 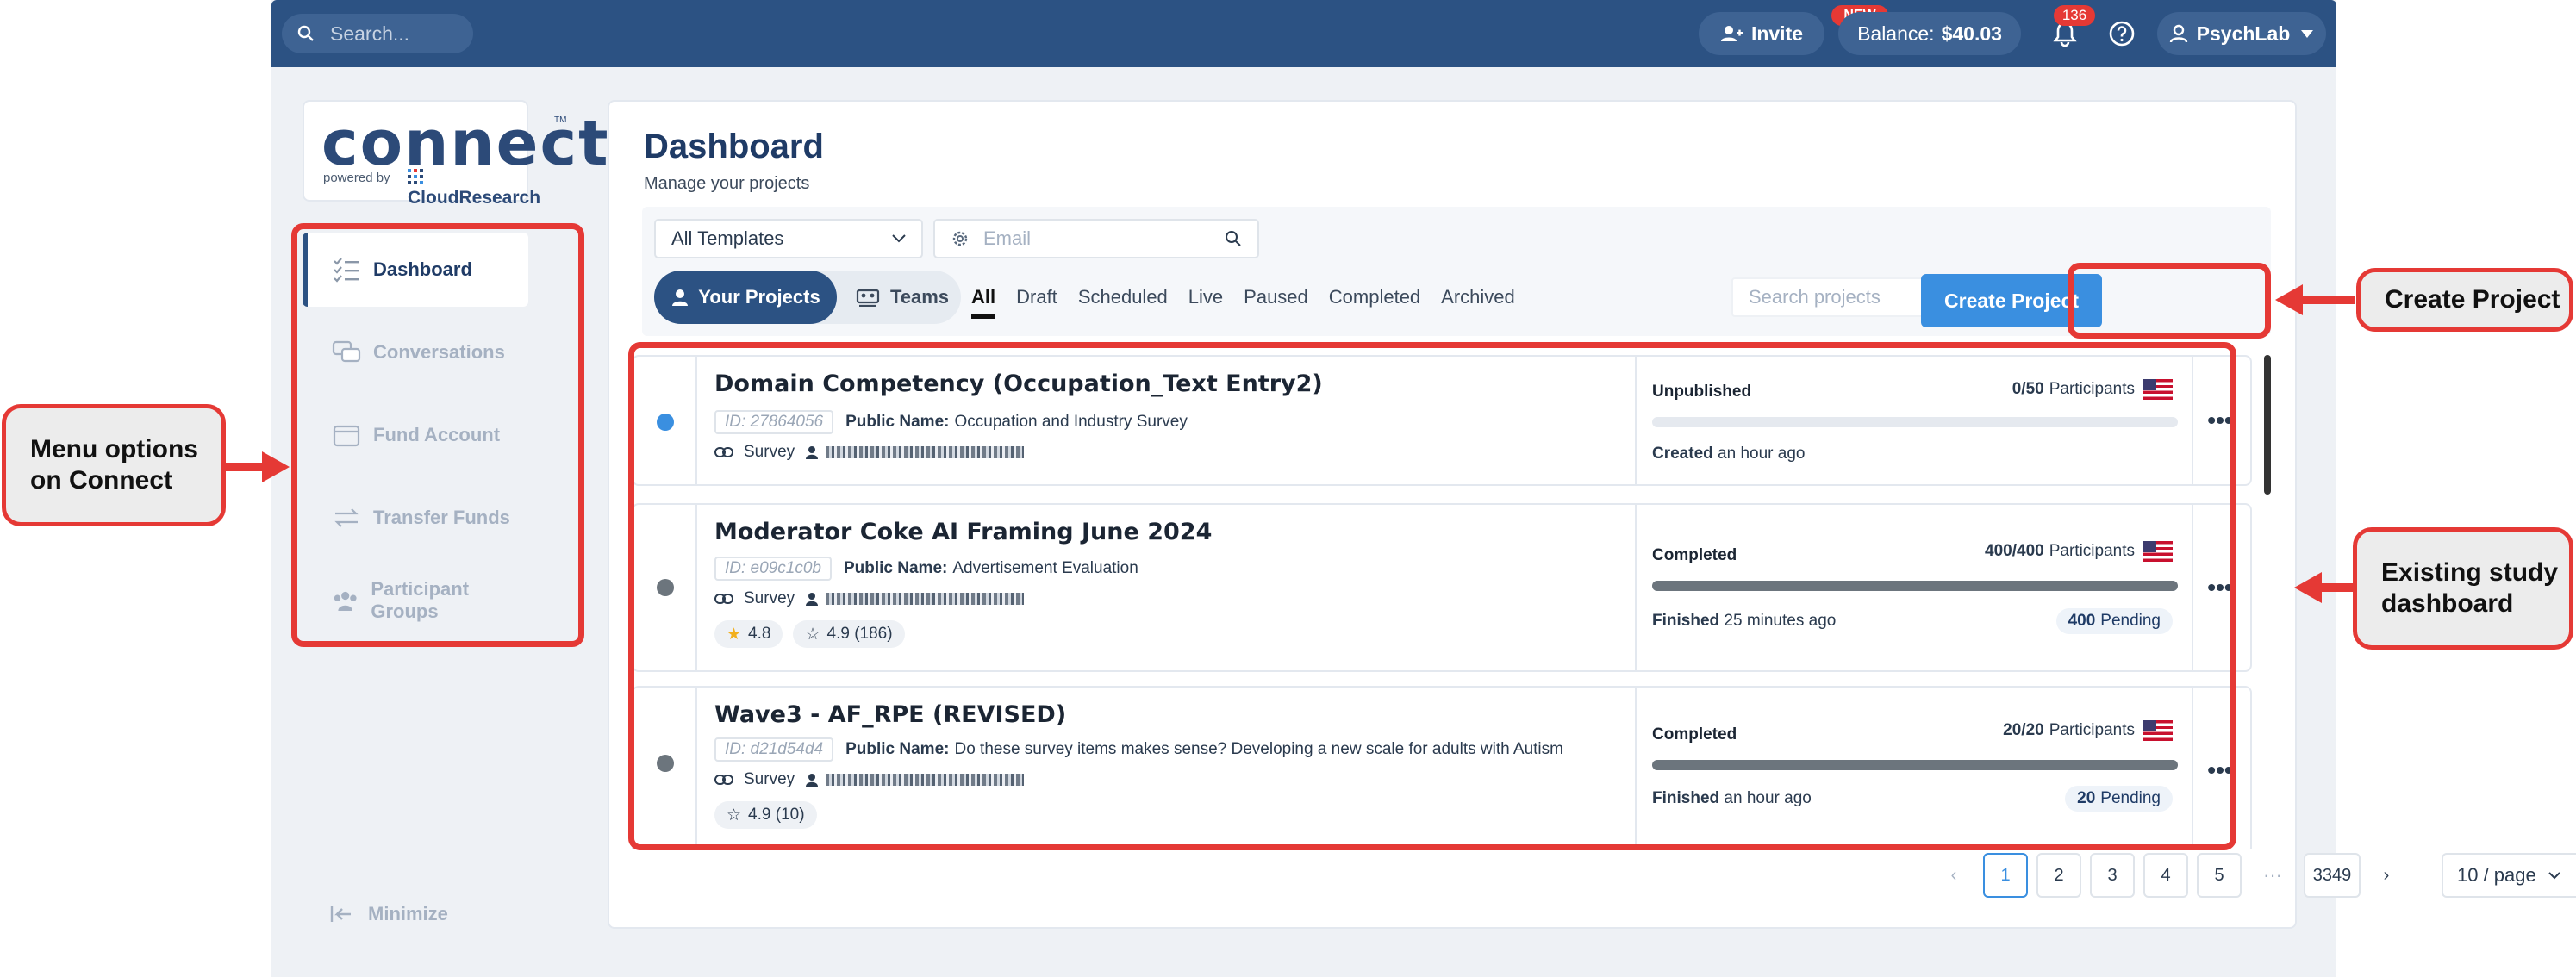 What do you see at coordinates (2472, 299) in the screenshot?
I see `create-project-callout-text: Create Project` at bounding box center [2472, 299].